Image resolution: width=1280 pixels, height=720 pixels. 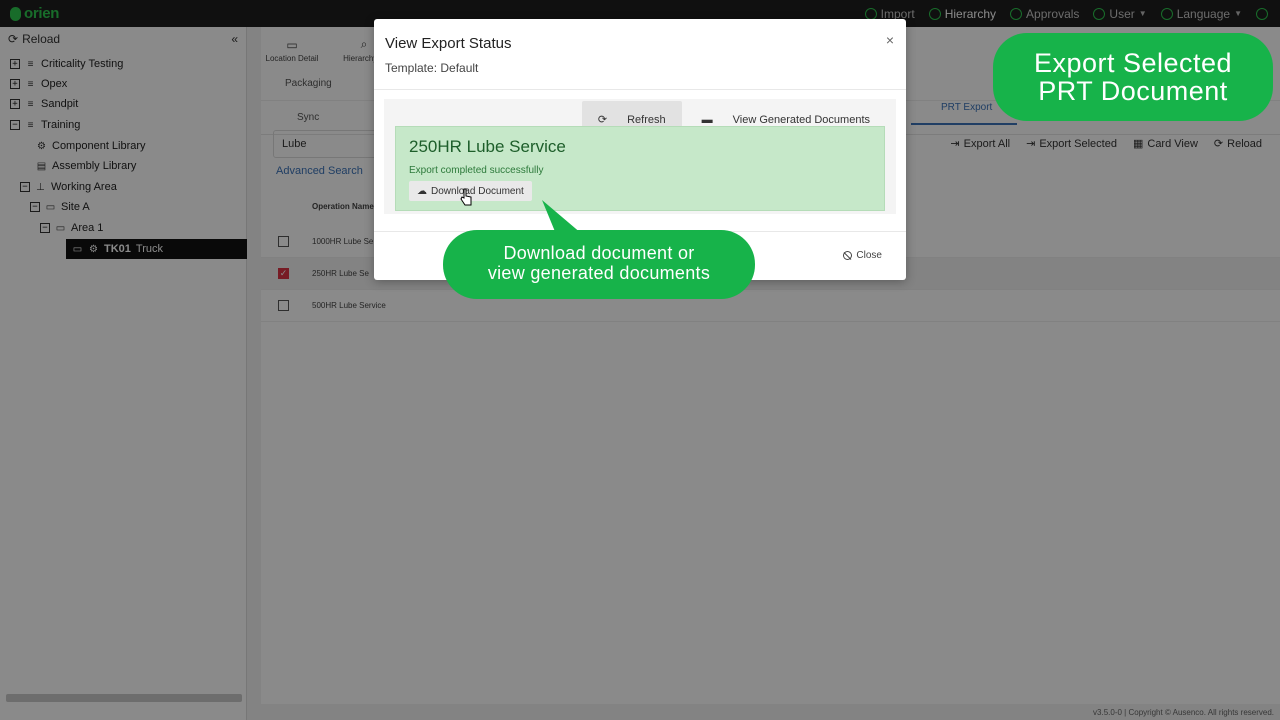 I want to click on hand-cursor-icon, so click(x=466, y=197).